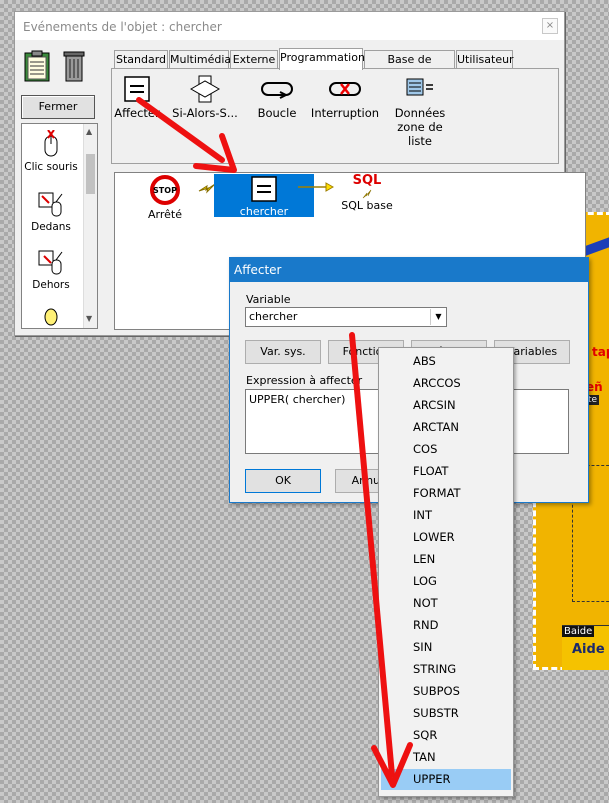  I want to click on baide-label: Baide, so click(578, 631).